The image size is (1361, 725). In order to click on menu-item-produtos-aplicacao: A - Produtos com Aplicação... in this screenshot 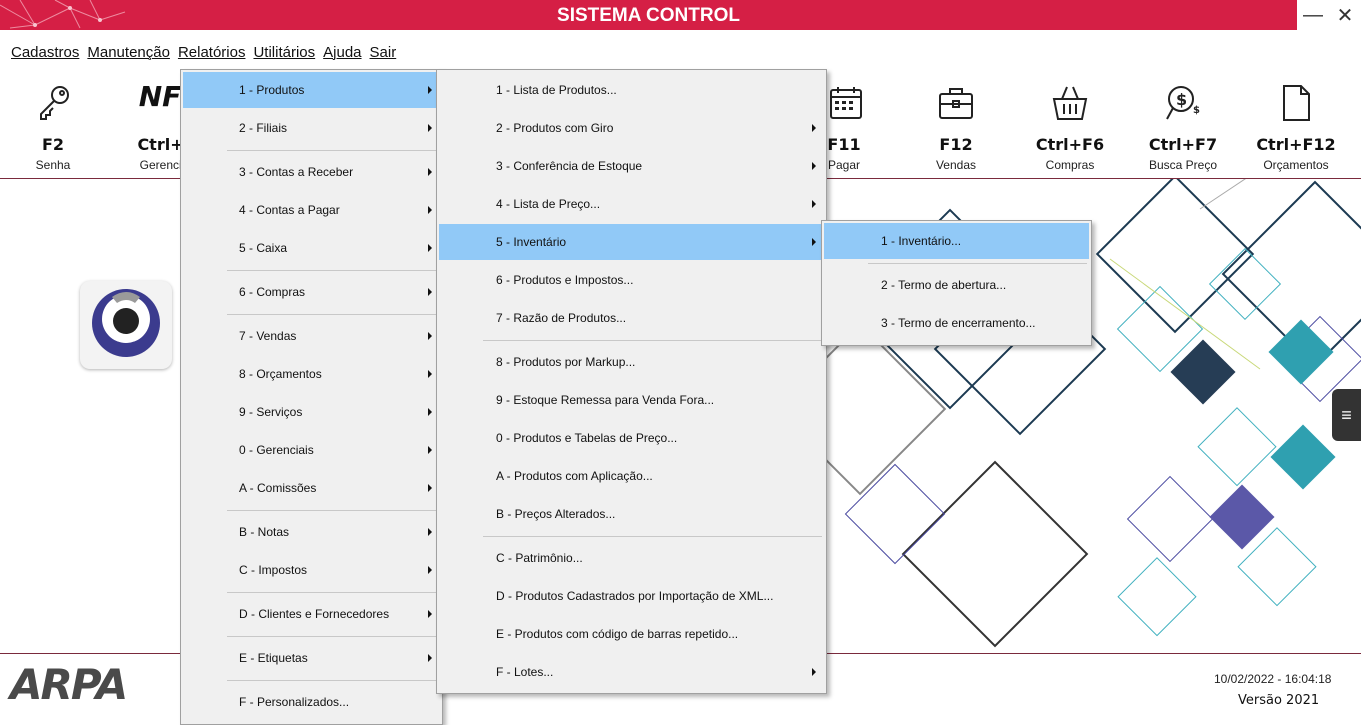, I will do `click(631, 476)`.